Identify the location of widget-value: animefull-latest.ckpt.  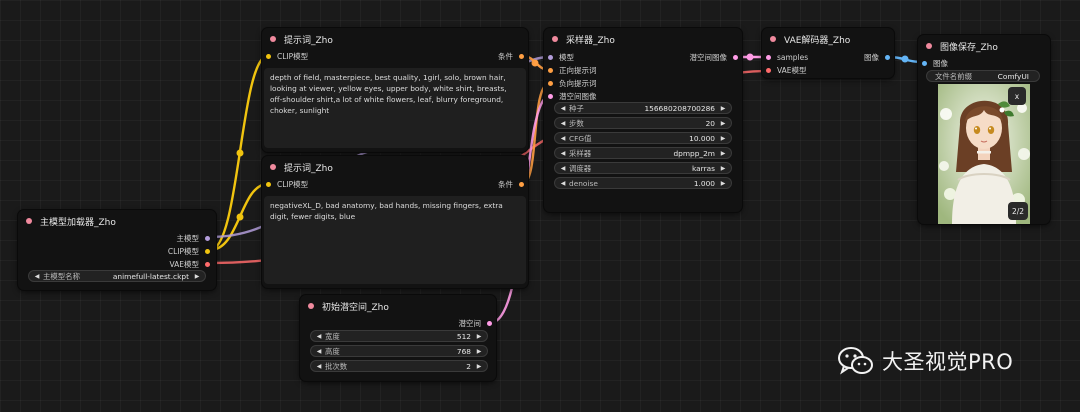
(150, 276).